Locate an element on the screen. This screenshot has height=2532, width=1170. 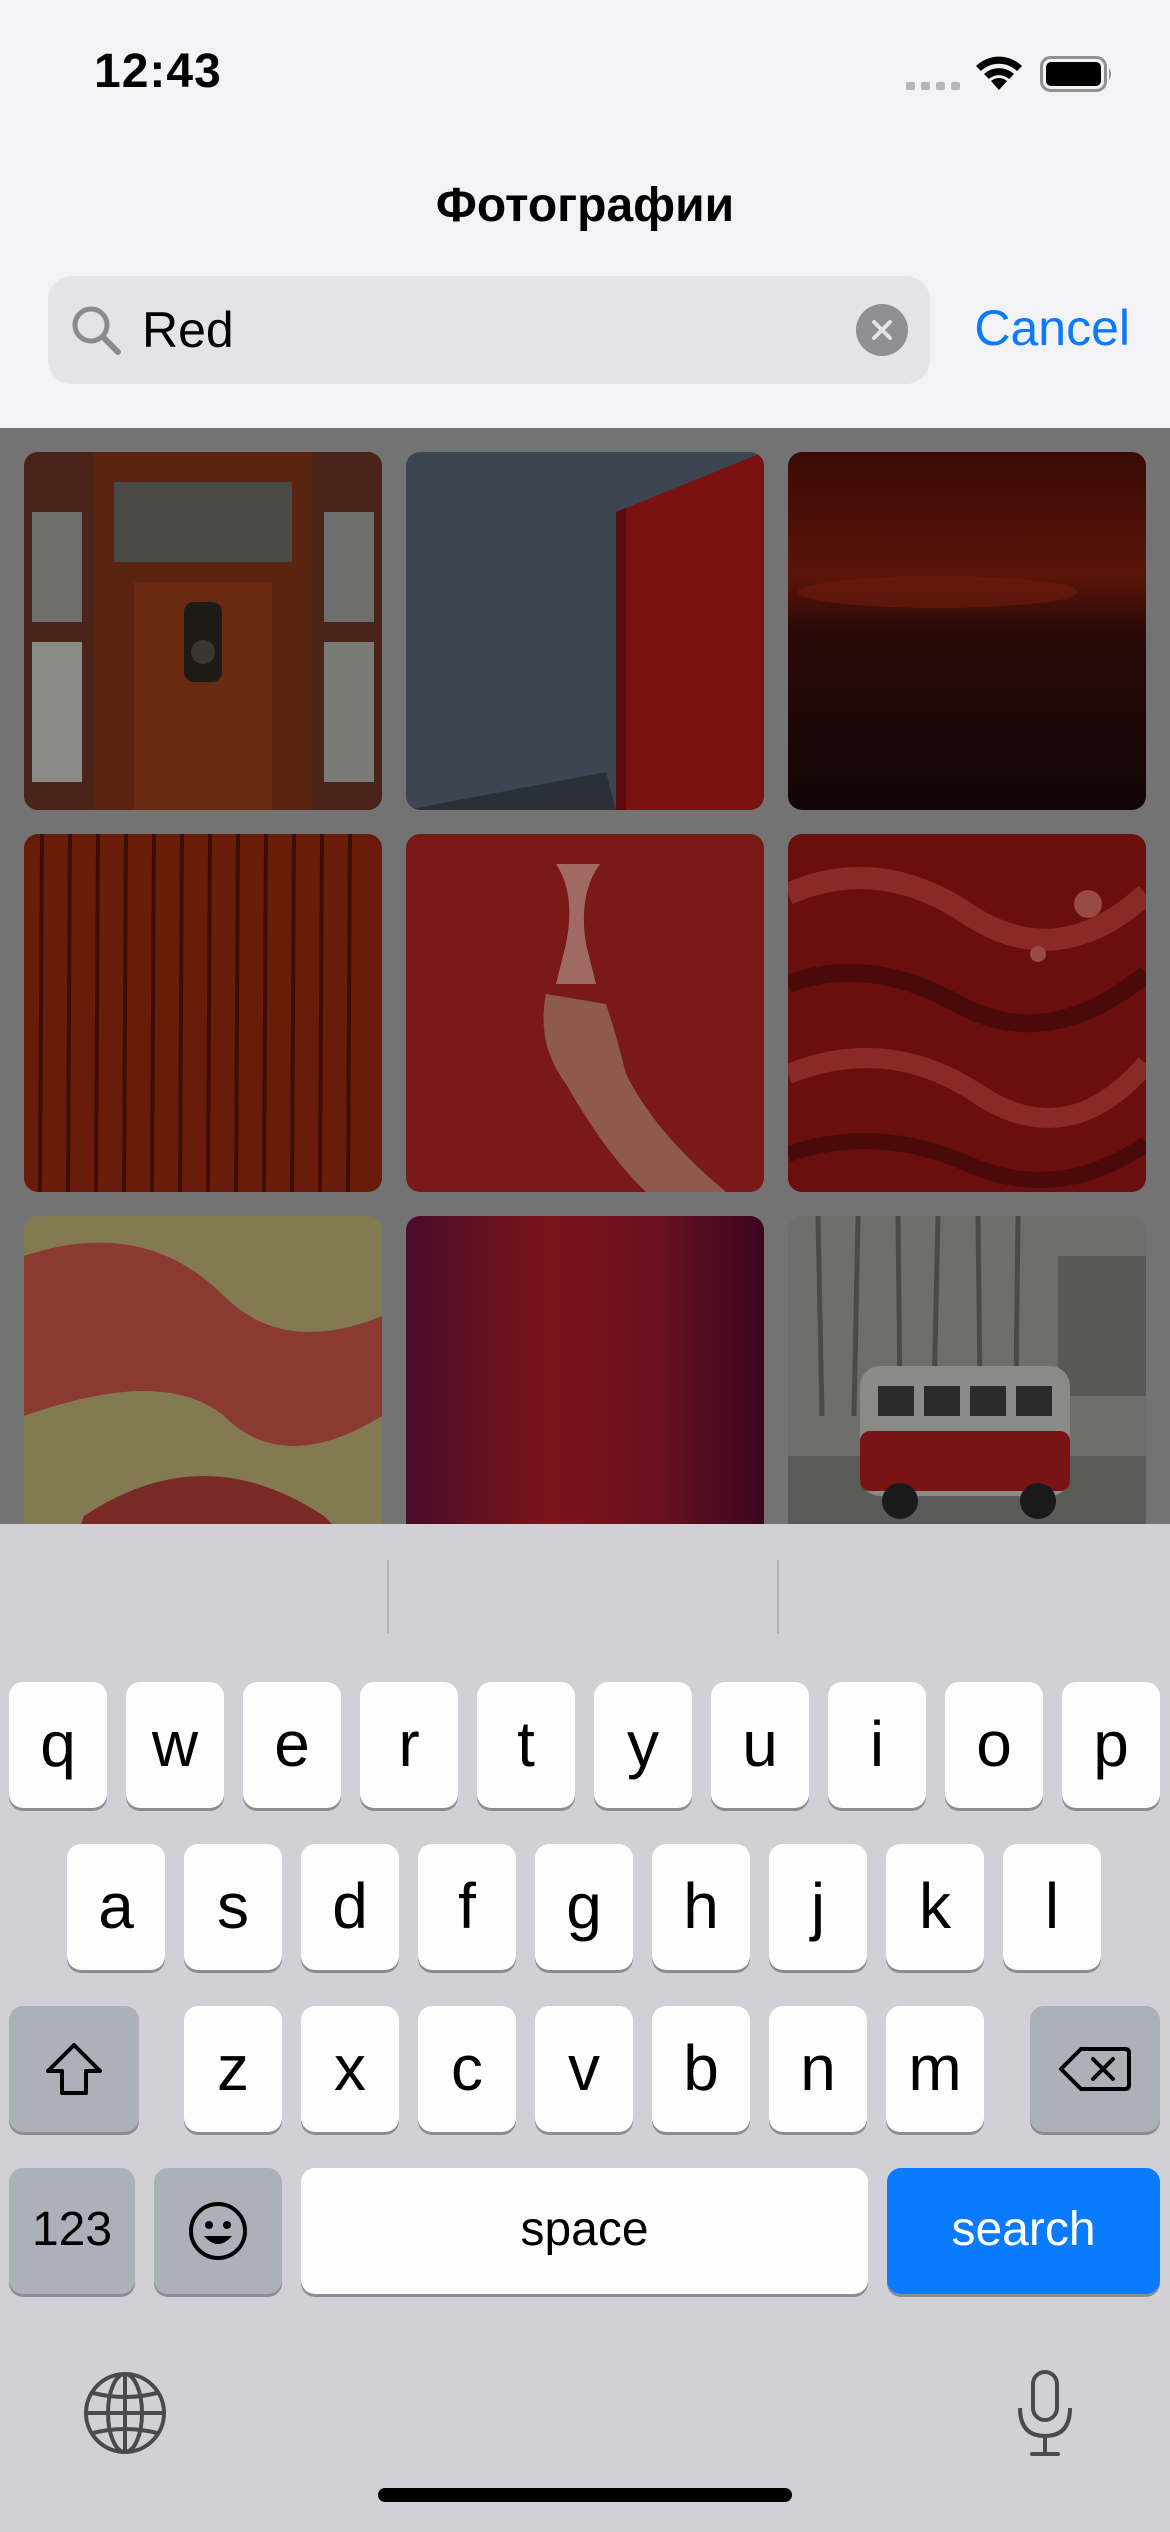
status-time: 12:43 is located at coordinates (158, 71).